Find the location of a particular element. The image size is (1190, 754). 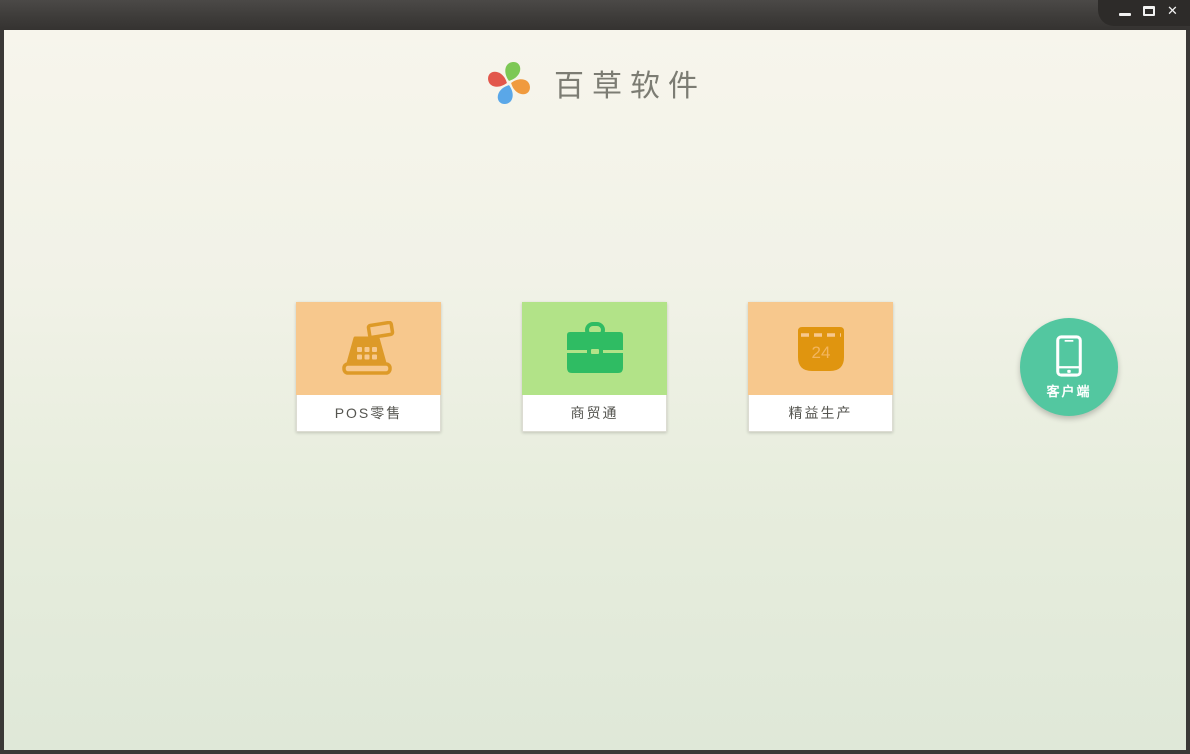

header: 百草软件 is located at coordinates (595, 83).